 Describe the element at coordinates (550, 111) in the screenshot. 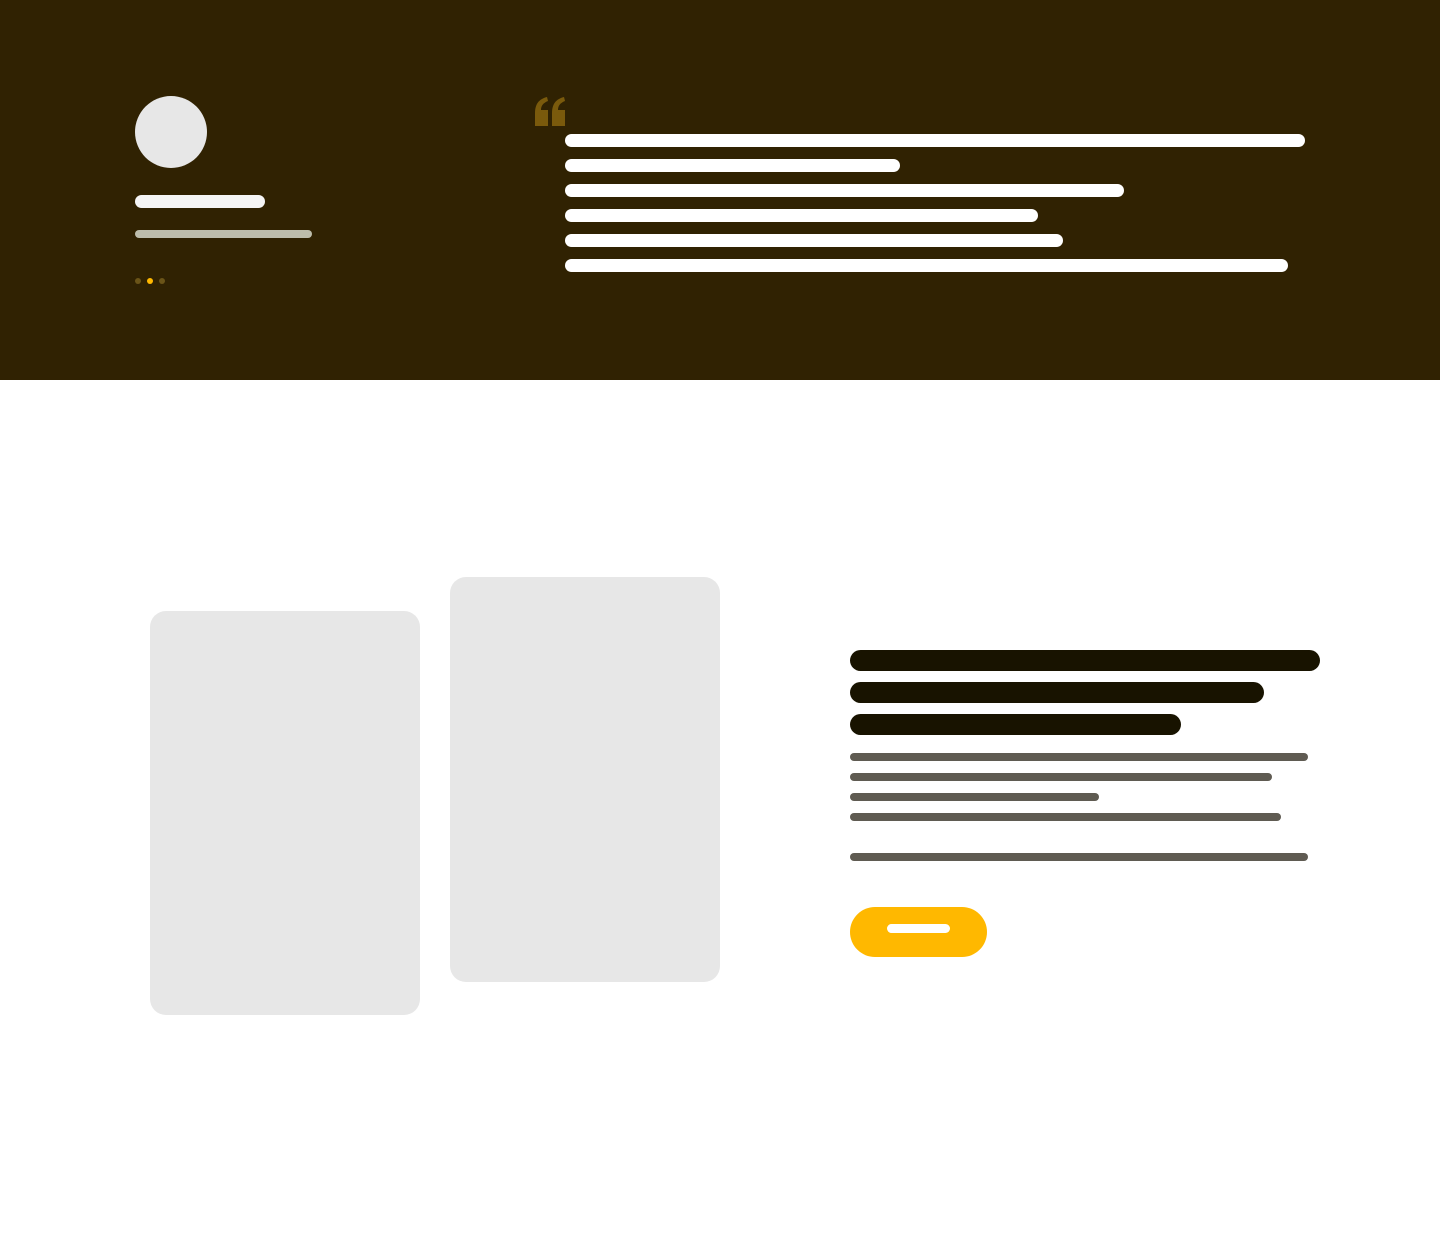

I see `quote-icon` at that location.